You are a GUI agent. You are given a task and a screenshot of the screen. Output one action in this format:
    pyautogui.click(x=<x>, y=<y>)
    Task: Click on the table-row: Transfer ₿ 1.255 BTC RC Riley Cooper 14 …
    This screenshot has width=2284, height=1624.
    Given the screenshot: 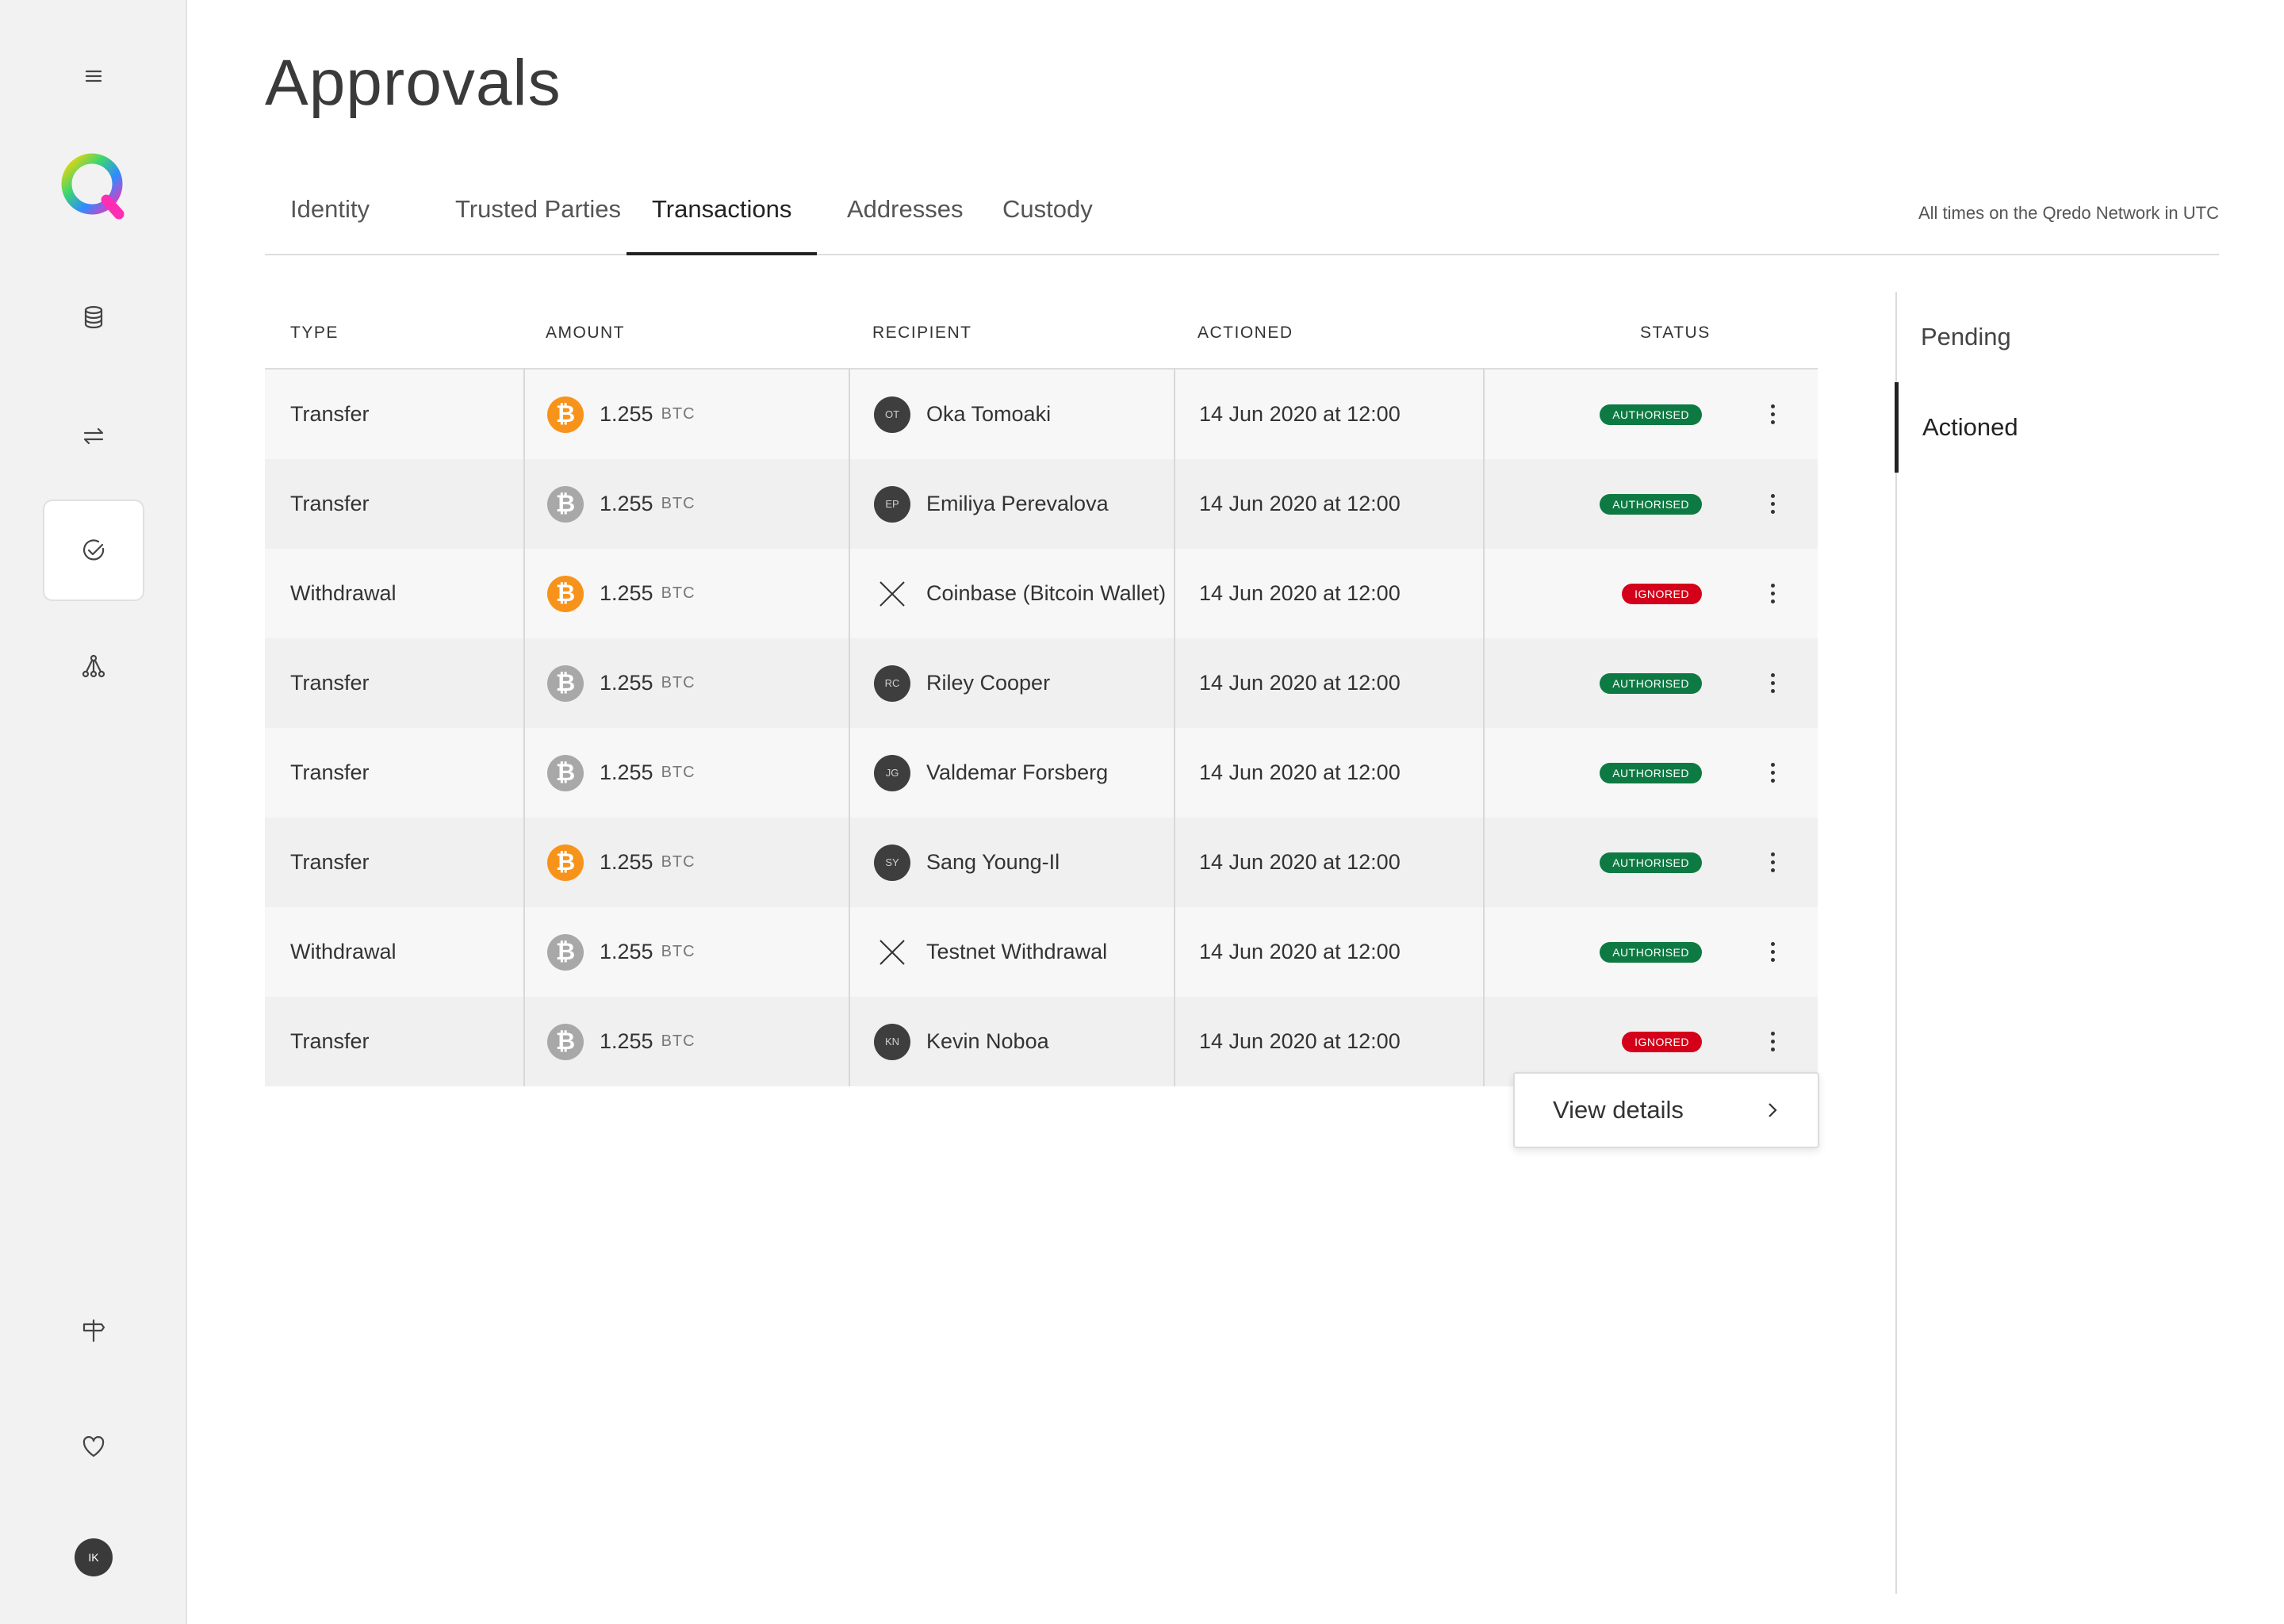 What is the action you would take?
    pyautogui.click(x=1041, y=683)
    